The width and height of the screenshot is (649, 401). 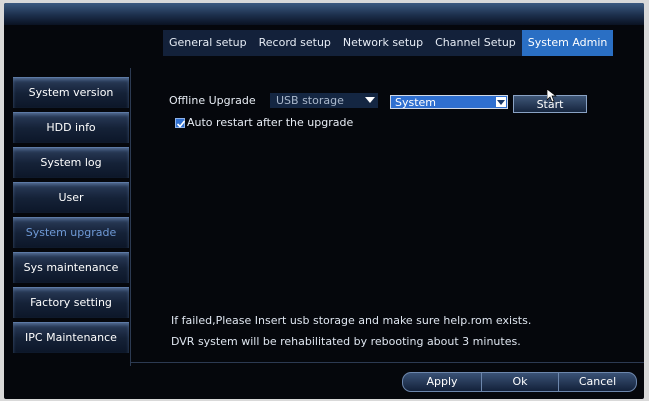 I want to click on ok-button: Ok, so click(x=519, y=382).